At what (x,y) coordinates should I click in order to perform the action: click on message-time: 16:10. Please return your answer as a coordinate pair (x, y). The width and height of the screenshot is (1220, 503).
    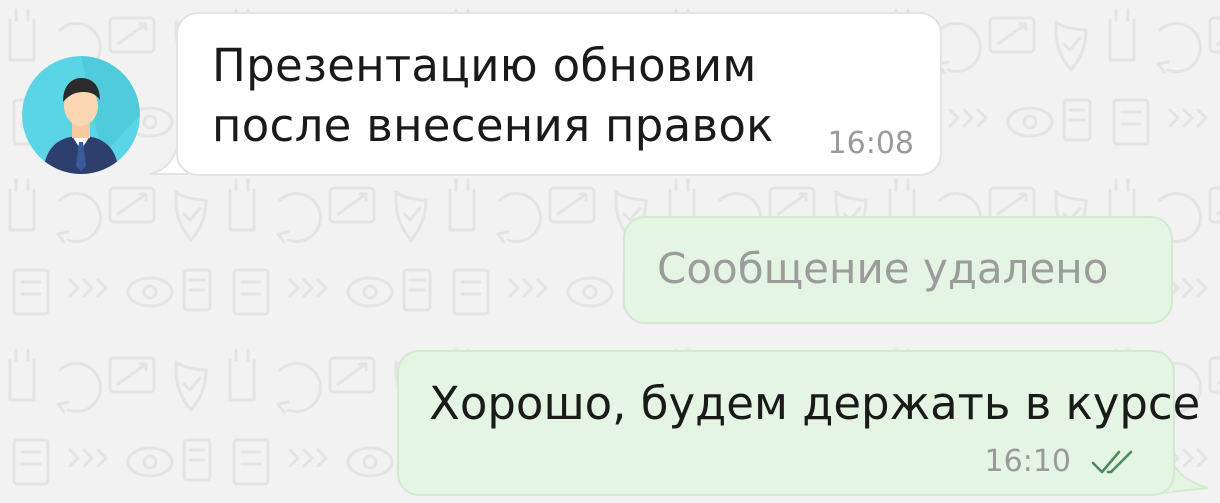
    Looking at the image, I should click on (1027, 461).